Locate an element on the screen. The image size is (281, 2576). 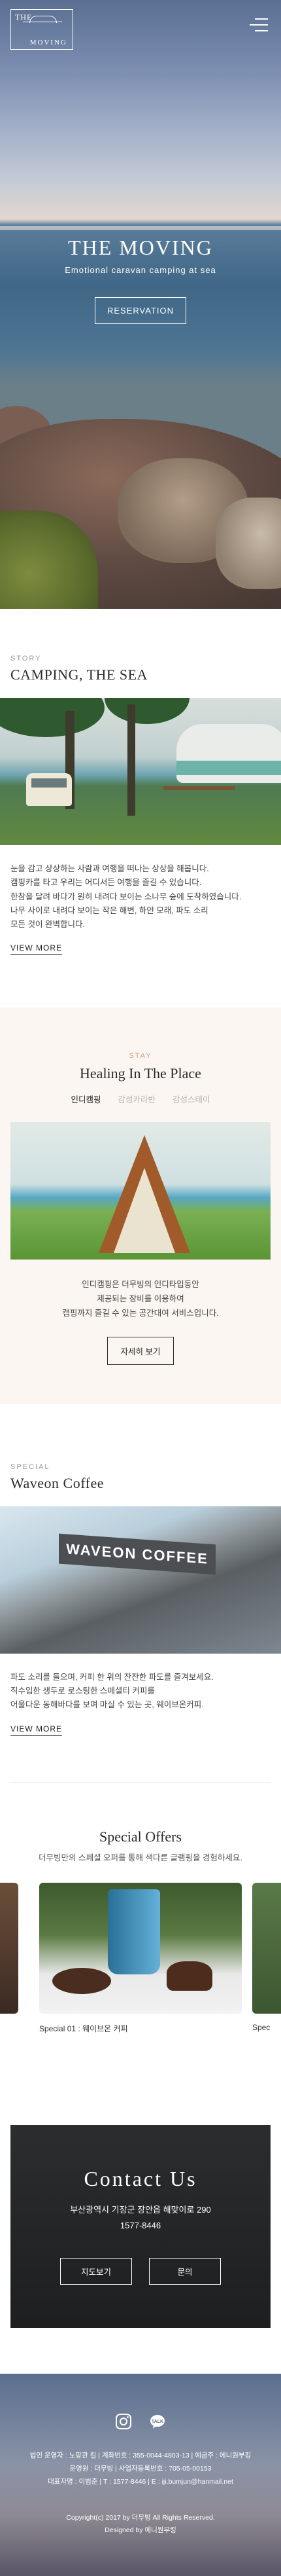
tab-caravan: 감성카라반 is located at coordinates (137, 1100).